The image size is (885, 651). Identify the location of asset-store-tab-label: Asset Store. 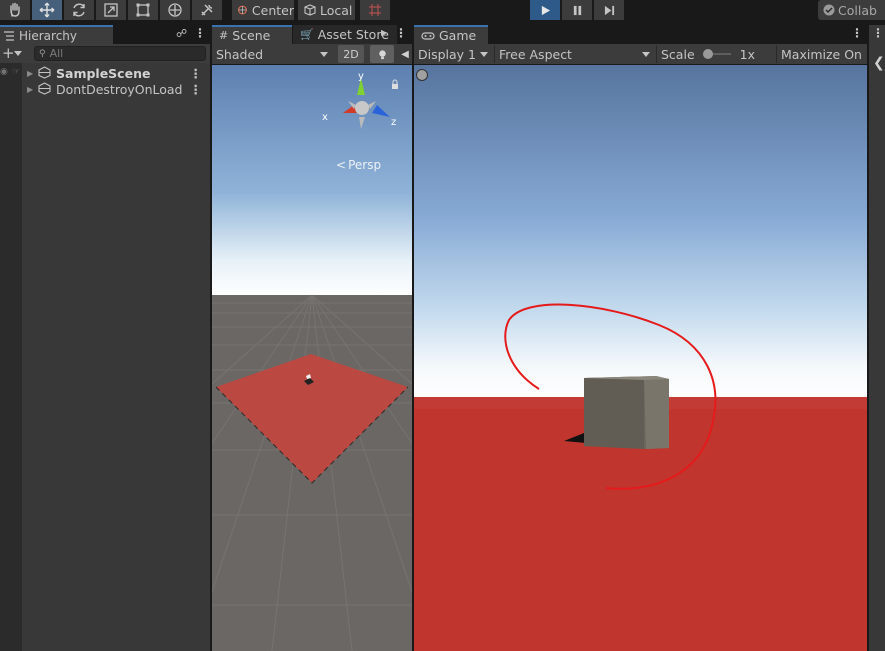
(353, 34).